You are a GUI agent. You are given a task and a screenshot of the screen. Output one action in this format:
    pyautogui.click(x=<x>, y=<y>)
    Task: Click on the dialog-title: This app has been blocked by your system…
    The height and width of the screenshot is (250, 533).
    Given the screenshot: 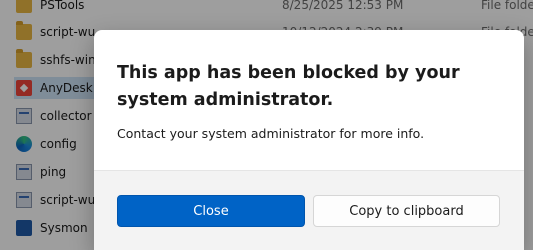 What is the action you would take?
    pyautogui.click(x=288, y=86)
    